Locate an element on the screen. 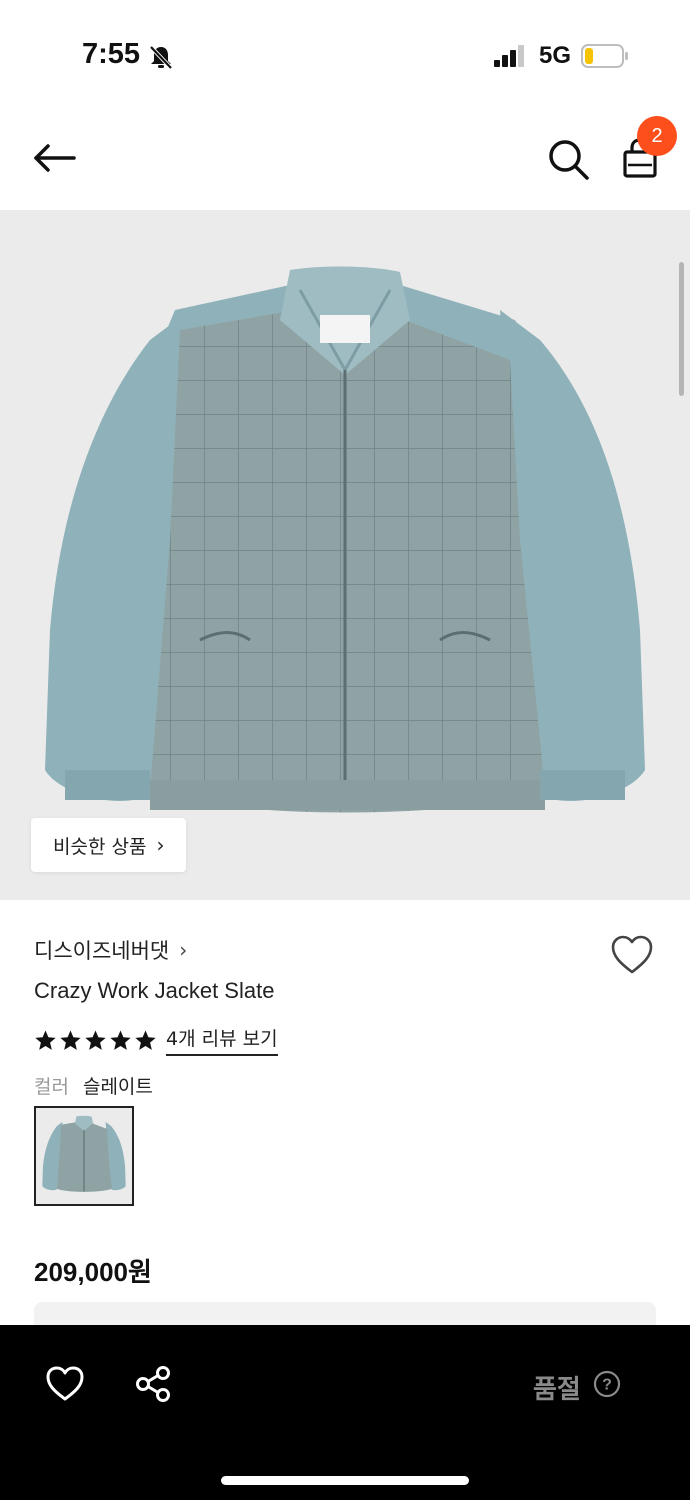 The width and height of the screenshot is (690, 1500). back-button is located at coordinates (54, 158).